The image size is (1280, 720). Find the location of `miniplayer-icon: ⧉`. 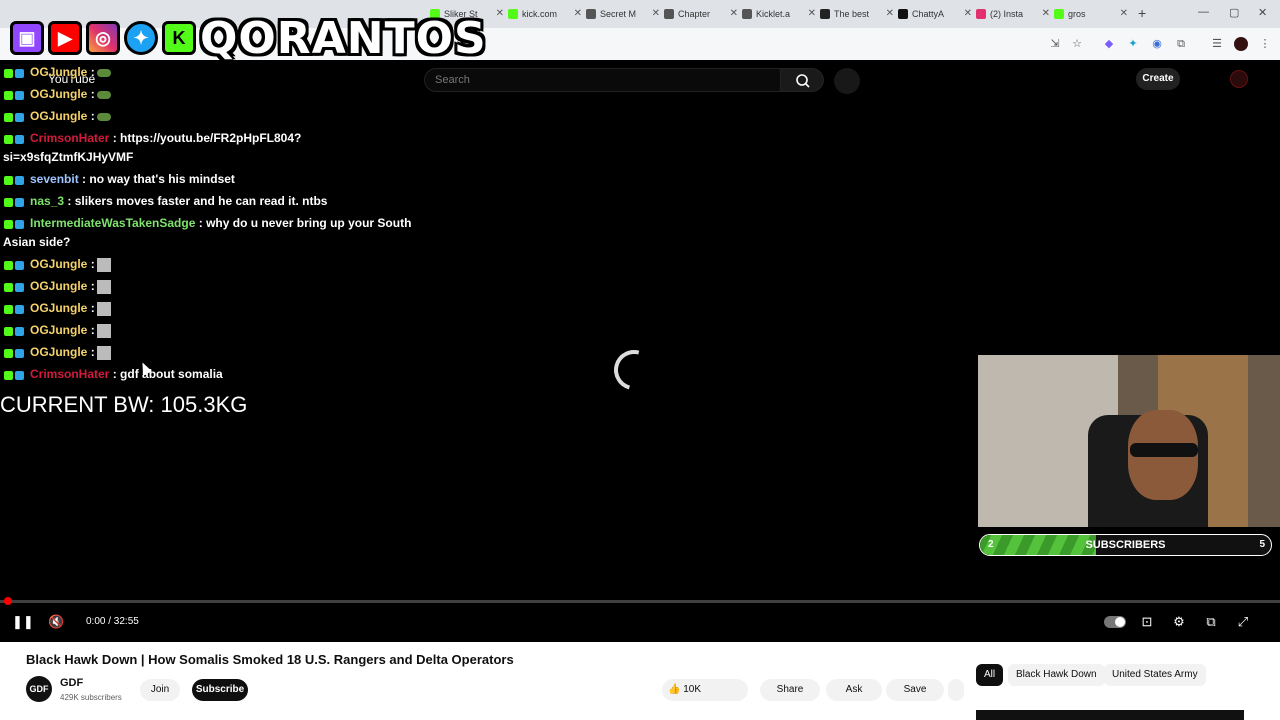

miniplayer-icon: ⧉ is located at coordinates (1211, 622).